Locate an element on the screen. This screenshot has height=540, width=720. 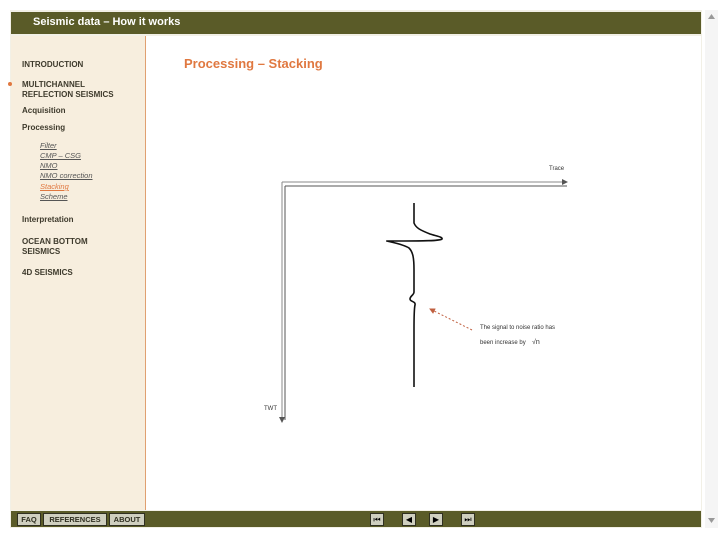
annotation-formula: √n is located at coordinates (536, 342).